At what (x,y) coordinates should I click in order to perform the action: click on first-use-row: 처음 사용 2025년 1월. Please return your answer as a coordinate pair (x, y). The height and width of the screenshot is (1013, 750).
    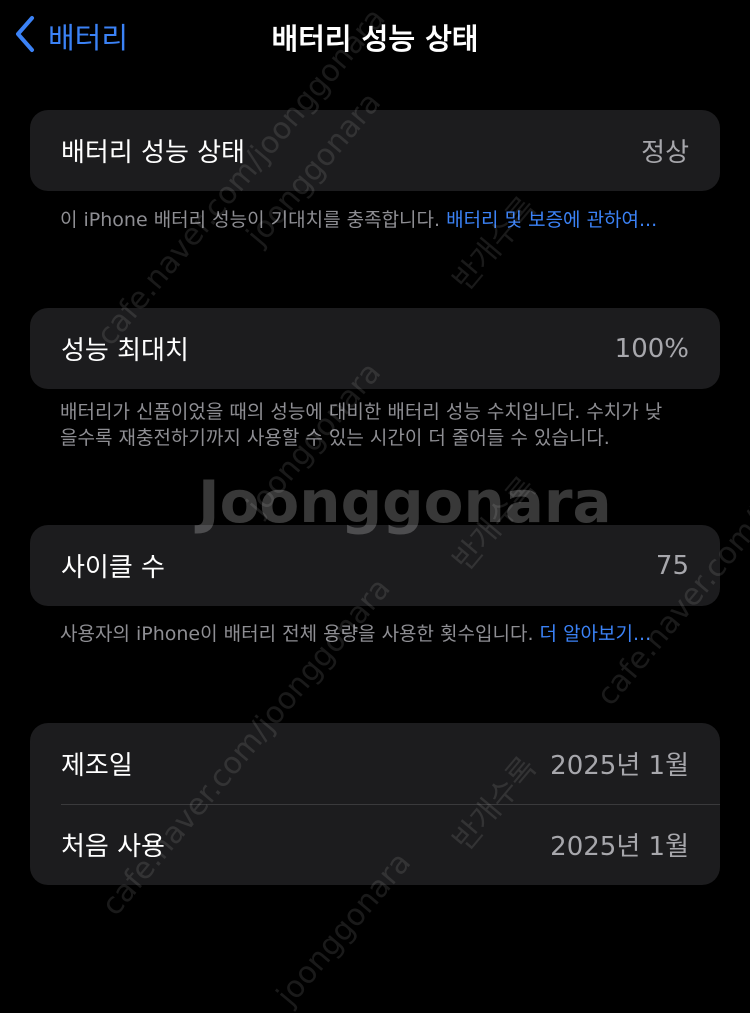
    Looking at the image, I should click on (375, 844).